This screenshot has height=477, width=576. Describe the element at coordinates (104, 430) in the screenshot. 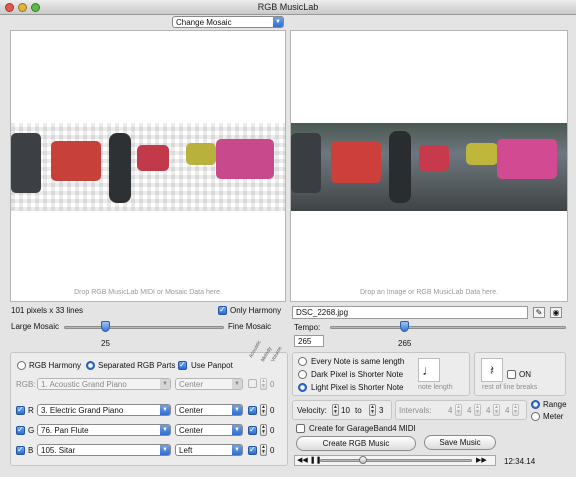

I see `green-instrument-dropdown: 76. Pan Flute ▼` at that location.